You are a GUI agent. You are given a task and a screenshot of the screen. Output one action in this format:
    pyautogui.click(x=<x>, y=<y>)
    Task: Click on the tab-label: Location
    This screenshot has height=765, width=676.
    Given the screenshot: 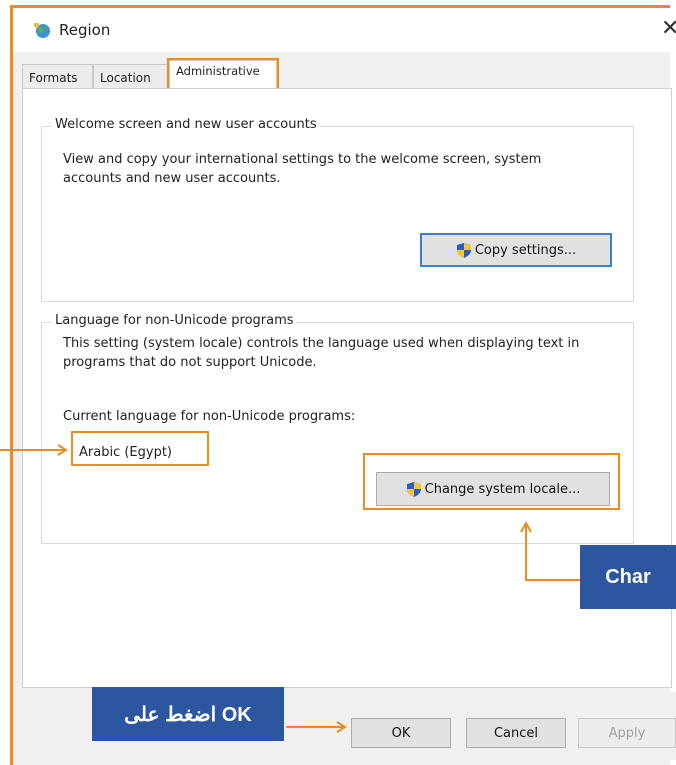 What is the action you would take?
    pyautogui.click(x=125, y=78)
    